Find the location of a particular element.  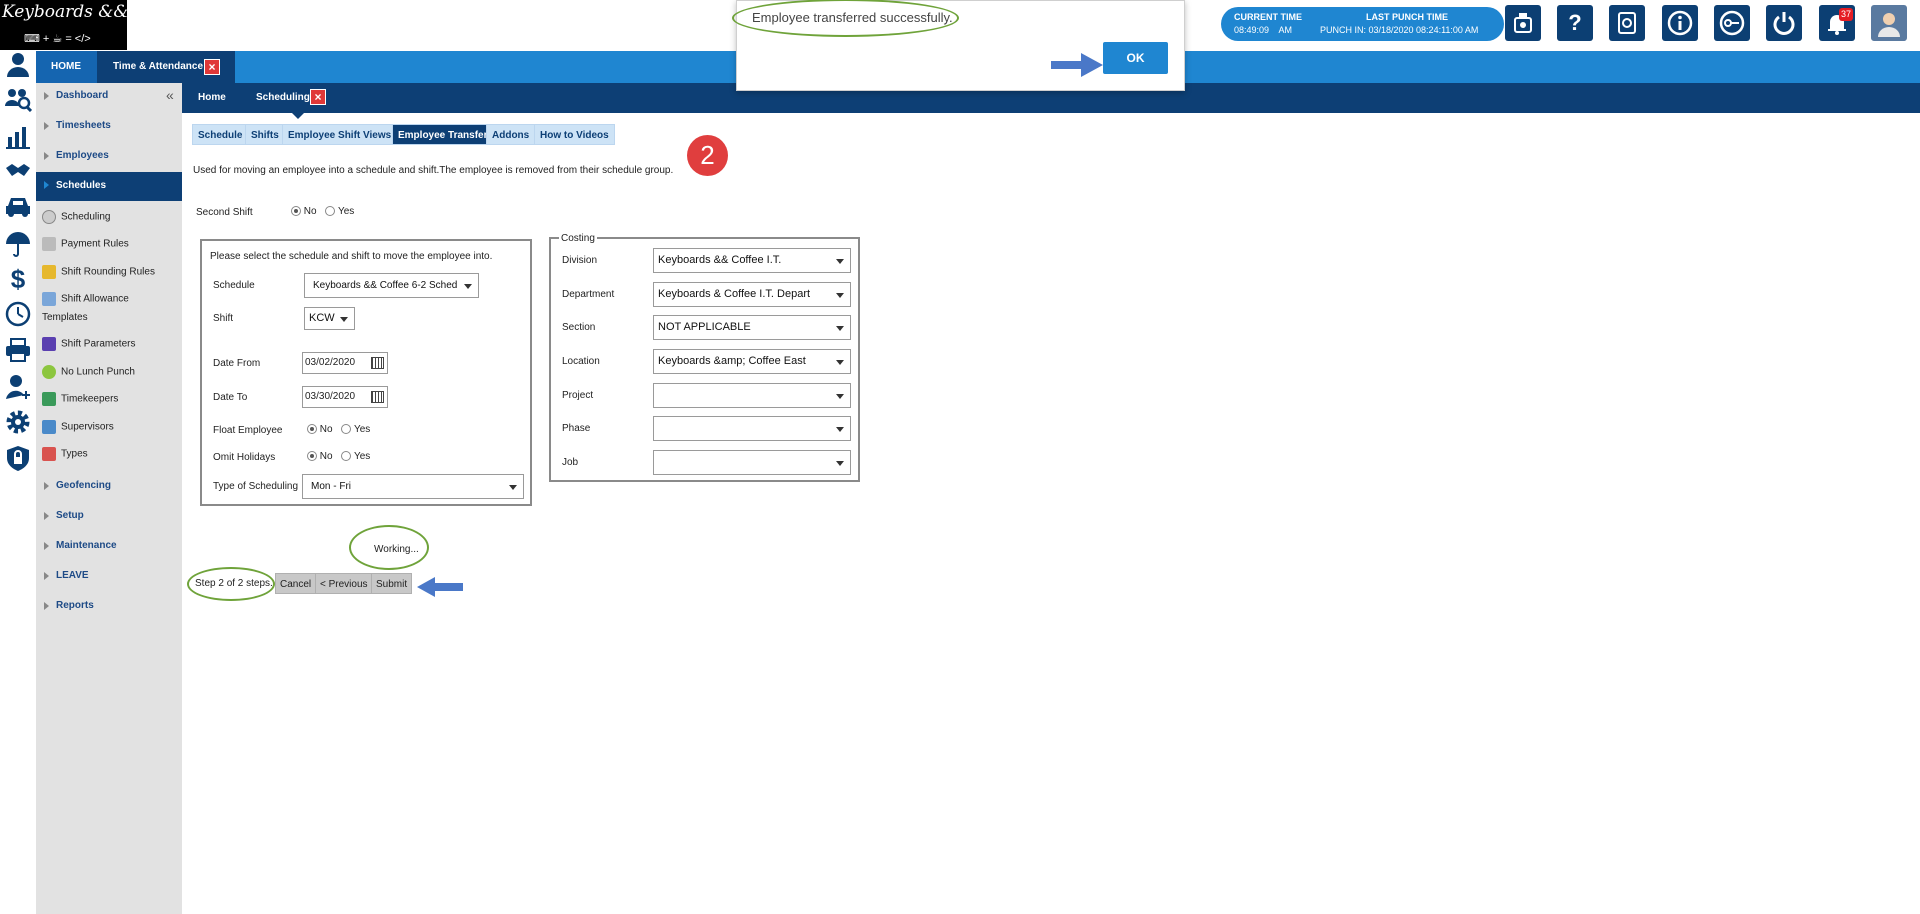

subtab-home: Home is located at coordinates (212, 97).